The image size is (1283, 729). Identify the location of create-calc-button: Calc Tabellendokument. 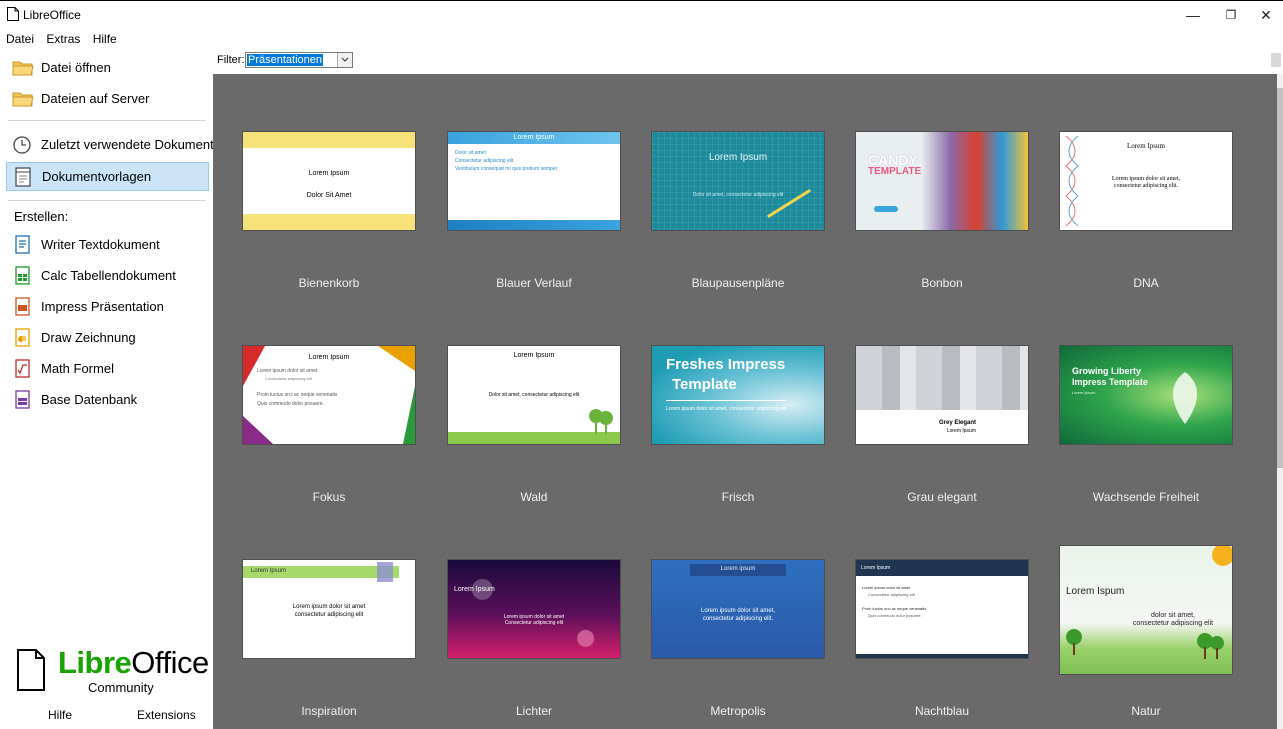
(107, 276).